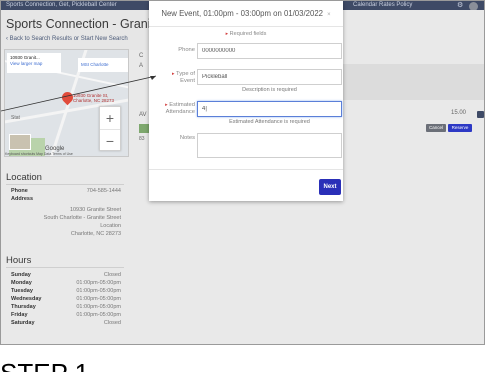 This screenshot has height=372, width=485. What do you see at coordinates (110, 118) in the screenshot?
I see `zoom-in-icon: +` at bounding box center [110, 118].